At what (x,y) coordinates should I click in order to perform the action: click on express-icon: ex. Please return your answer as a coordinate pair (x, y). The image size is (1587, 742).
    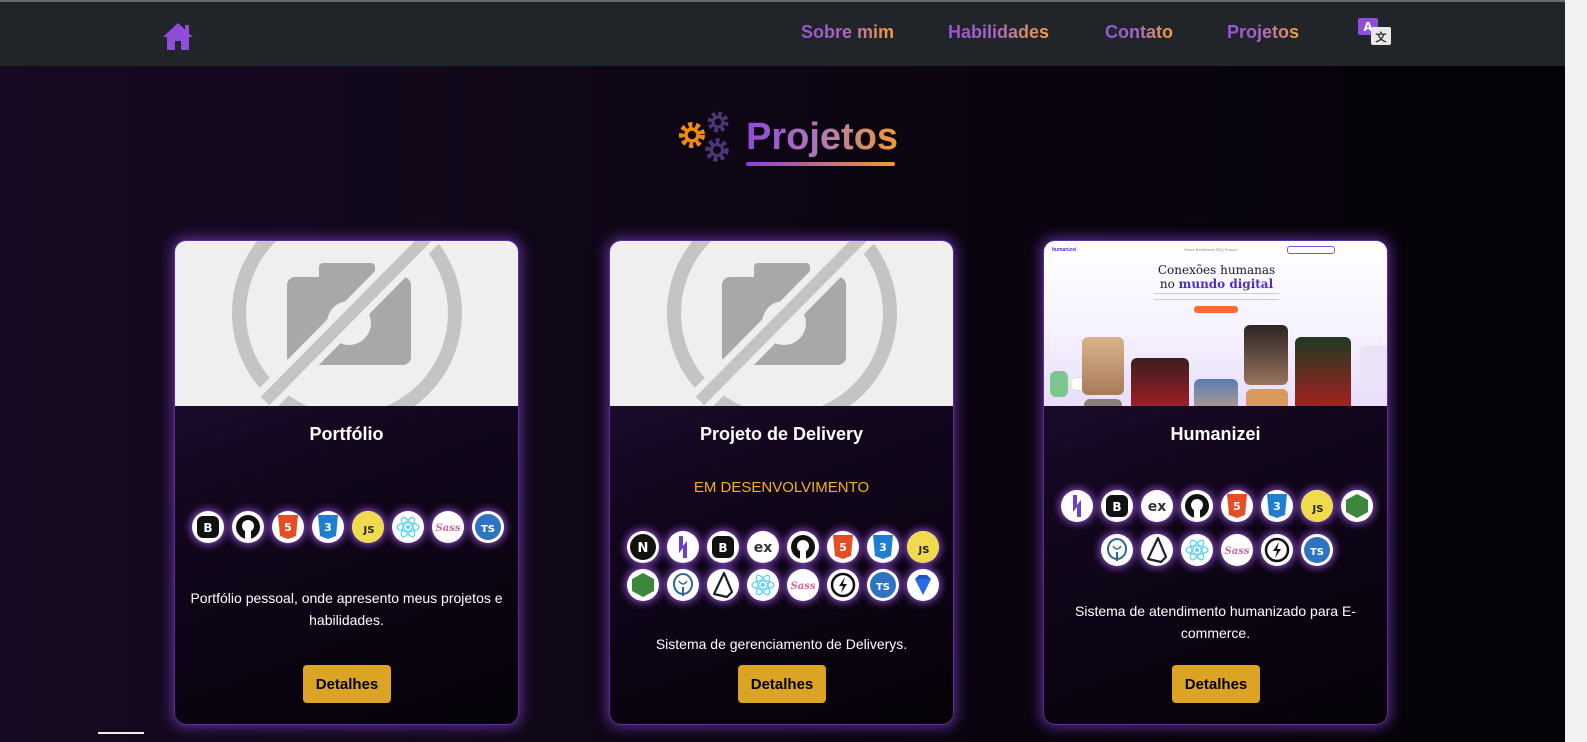
    Looking at the image, I should click on (1156, 506).